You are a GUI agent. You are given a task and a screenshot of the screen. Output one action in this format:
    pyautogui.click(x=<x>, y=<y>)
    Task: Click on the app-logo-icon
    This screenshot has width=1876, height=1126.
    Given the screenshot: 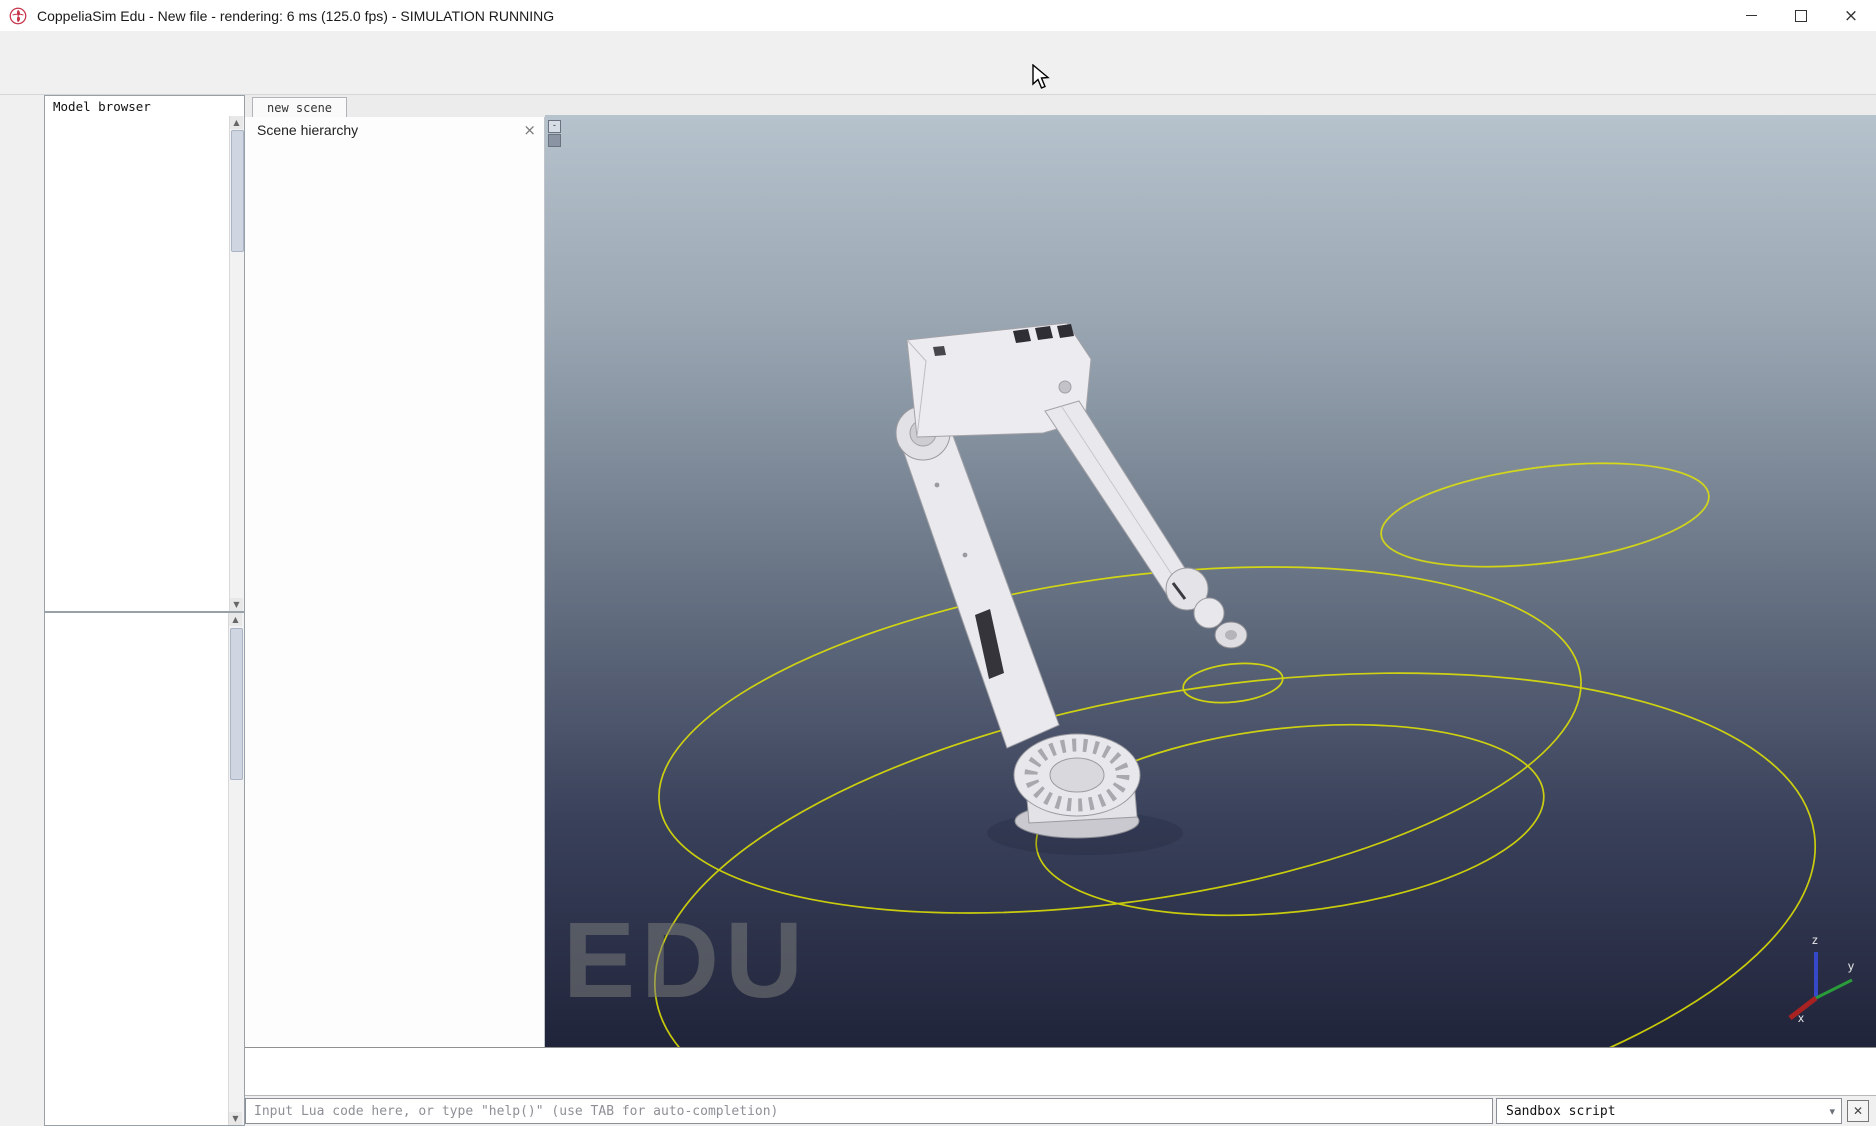 What is the action you would take?
    pyautogui.click(x=18, y=15)
    